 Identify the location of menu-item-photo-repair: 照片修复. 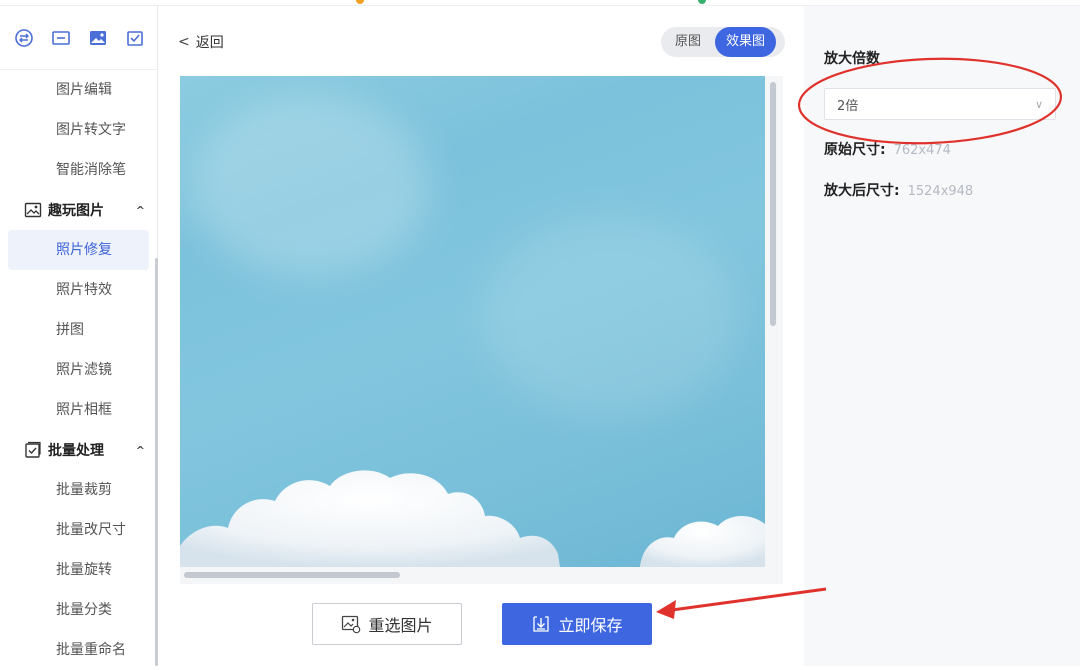
(78, 250).